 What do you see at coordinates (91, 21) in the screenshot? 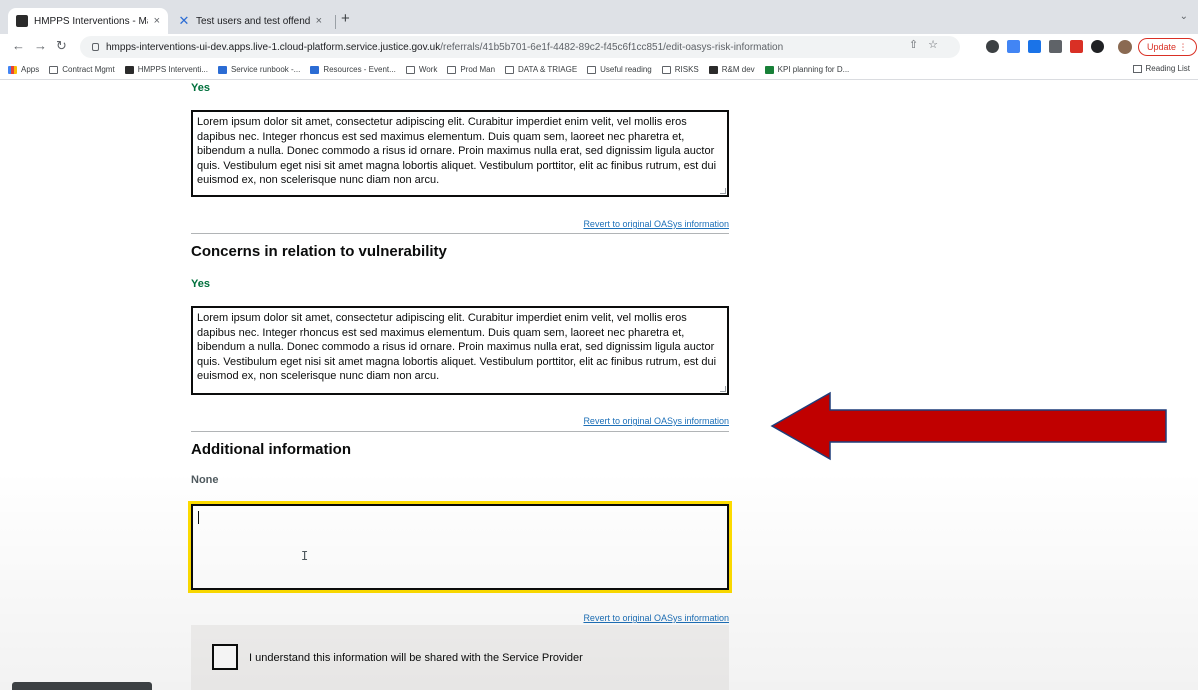
I see `tab-title: HMPPS Interventions - Make a` at bounding box center [91, 21].